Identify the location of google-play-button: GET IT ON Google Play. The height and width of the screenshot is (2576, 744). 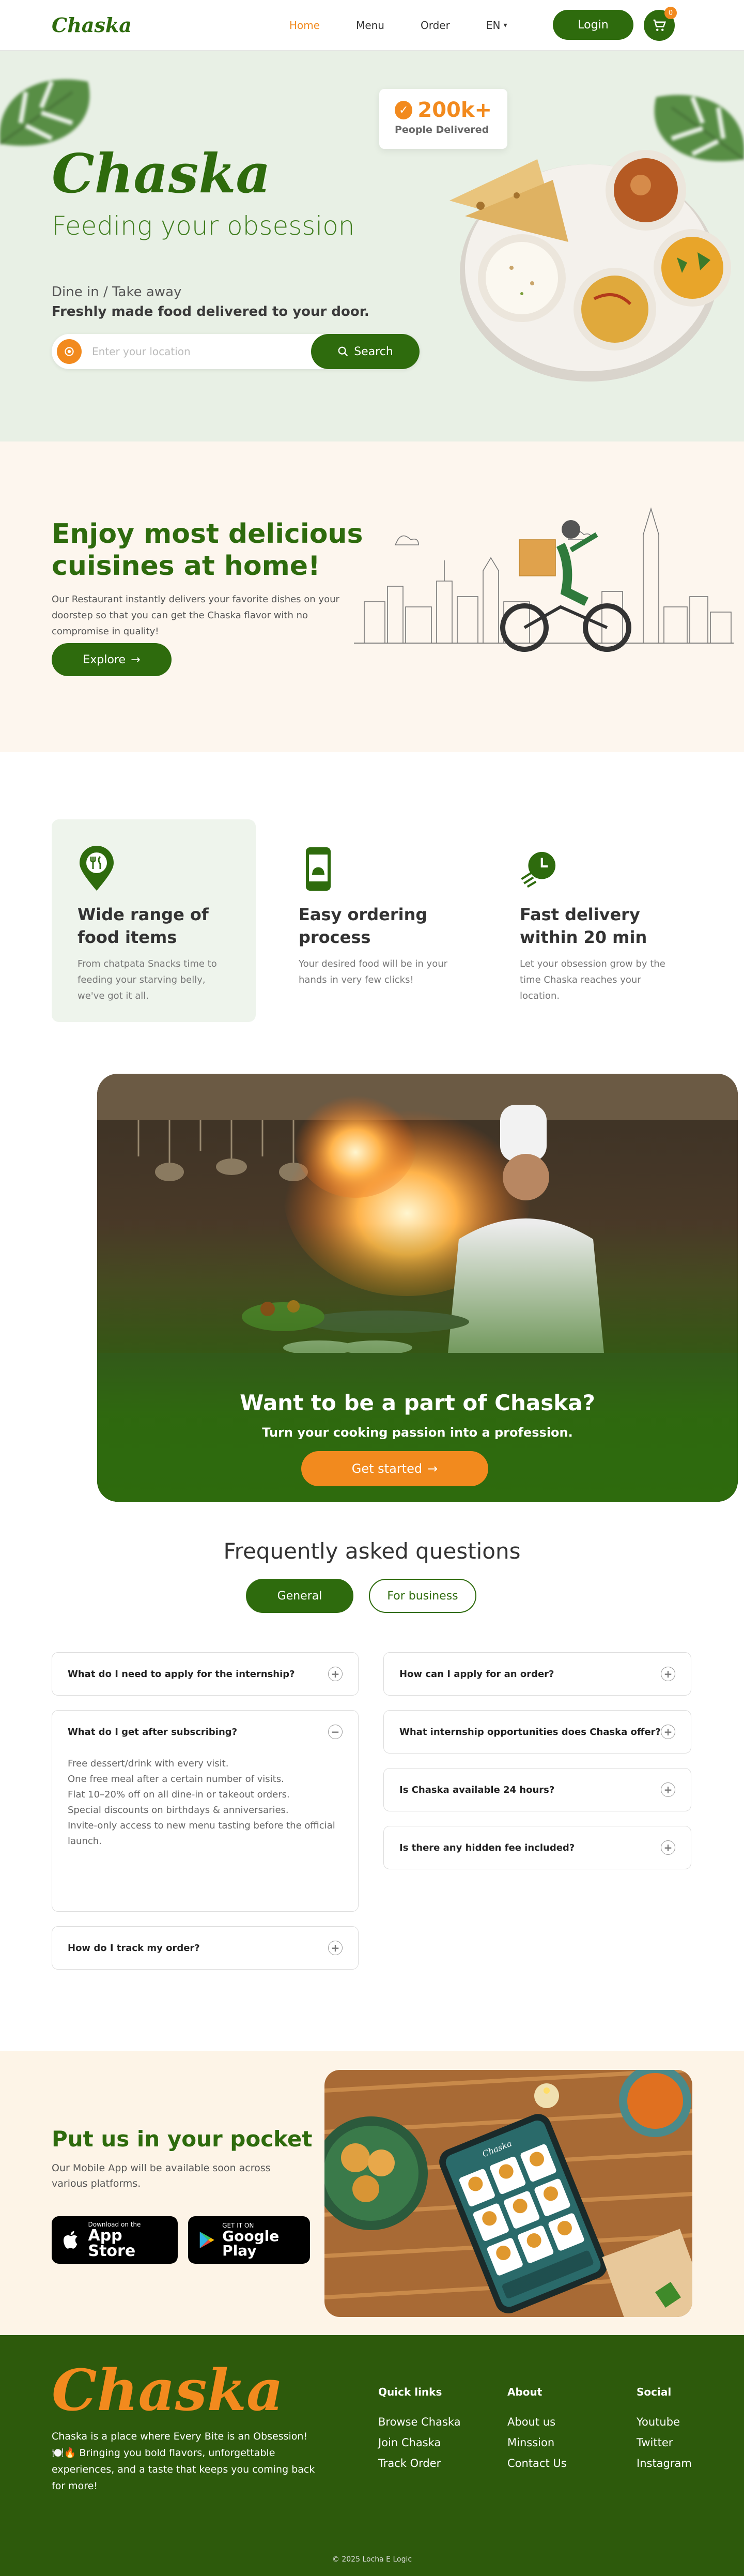
(249, 2240).